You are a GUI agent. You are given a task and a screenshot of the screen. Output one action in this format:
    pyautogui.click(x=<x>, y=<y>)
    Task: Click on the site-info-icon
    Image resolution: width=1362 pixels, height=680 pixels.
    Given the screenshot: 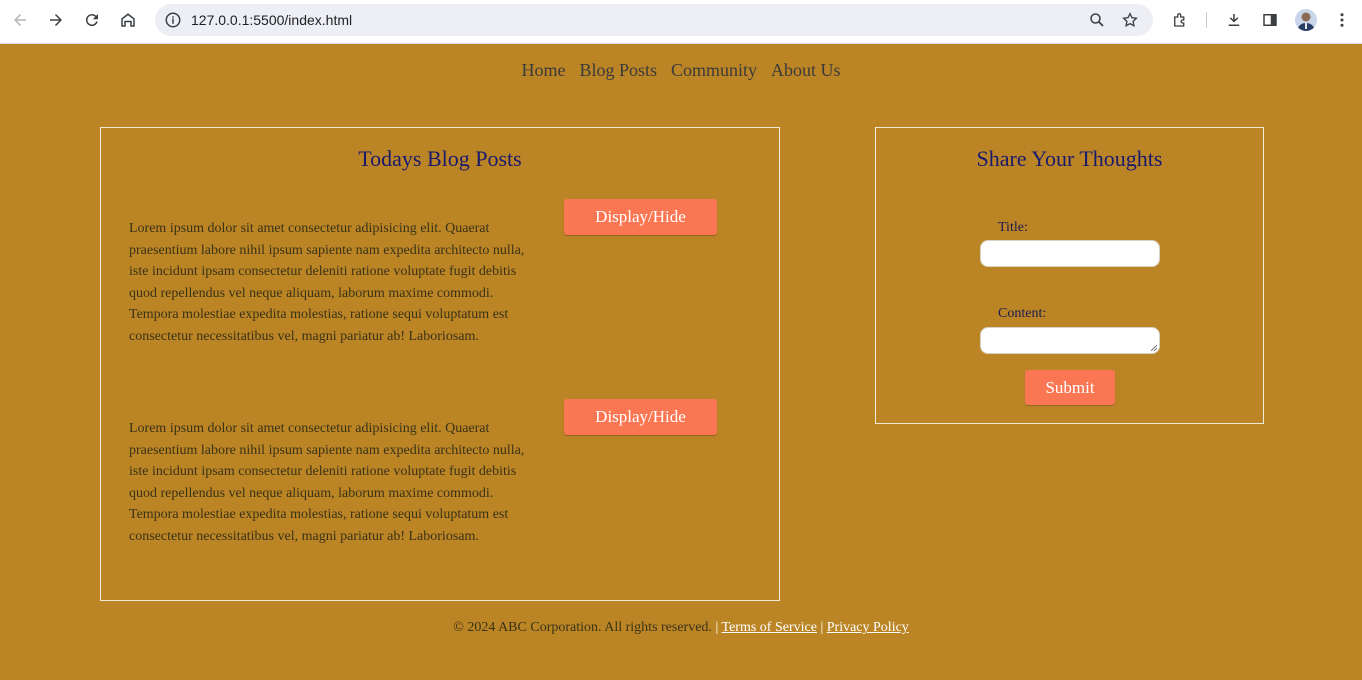 What is the action you would take?
    pyautogui.click(x=173, y=20)
    